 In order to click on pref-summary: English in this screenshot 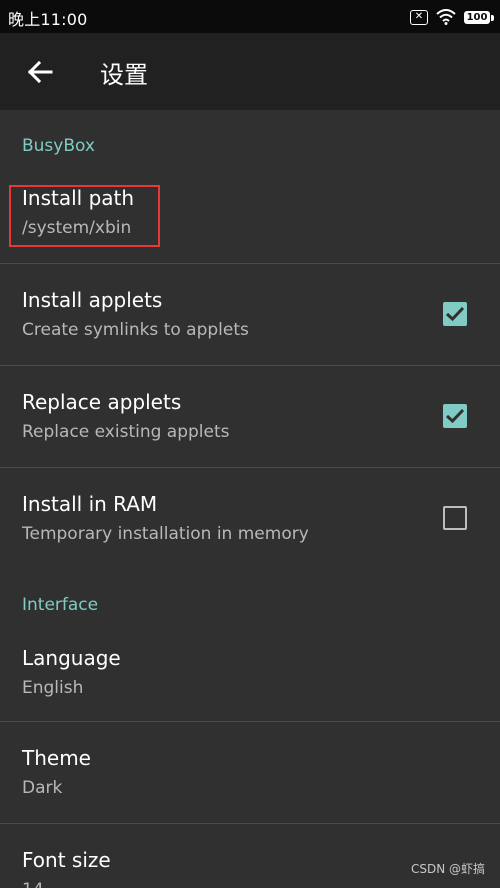, I will do `click(53, 688)`.